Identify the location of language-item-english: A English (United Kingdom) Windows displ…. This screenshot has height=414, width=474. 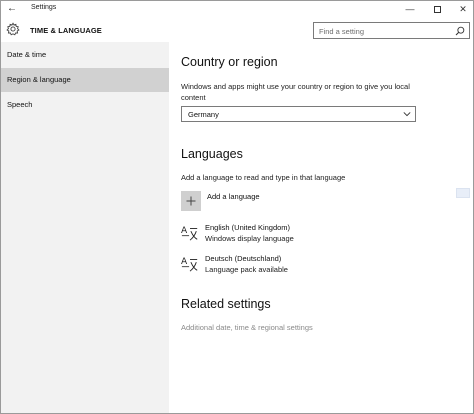
(281, 234).